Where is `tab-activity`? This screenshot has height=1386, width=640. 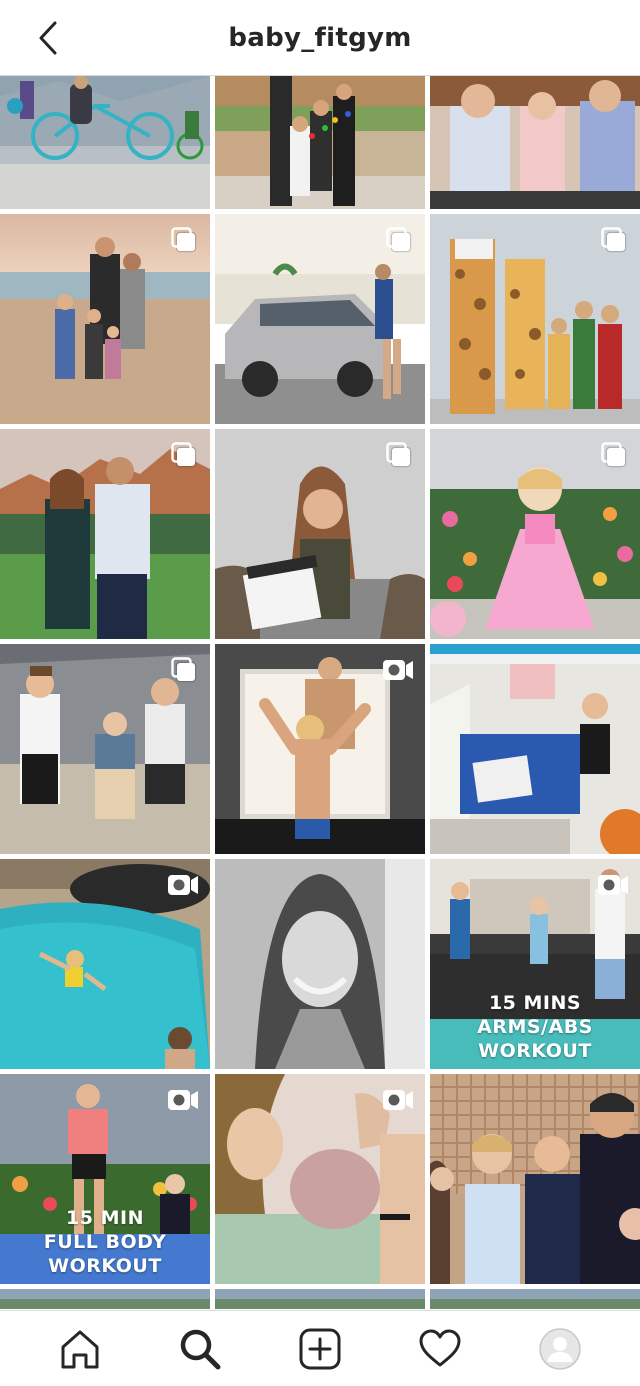
tab-activity is located at coordinates (440, 1349).